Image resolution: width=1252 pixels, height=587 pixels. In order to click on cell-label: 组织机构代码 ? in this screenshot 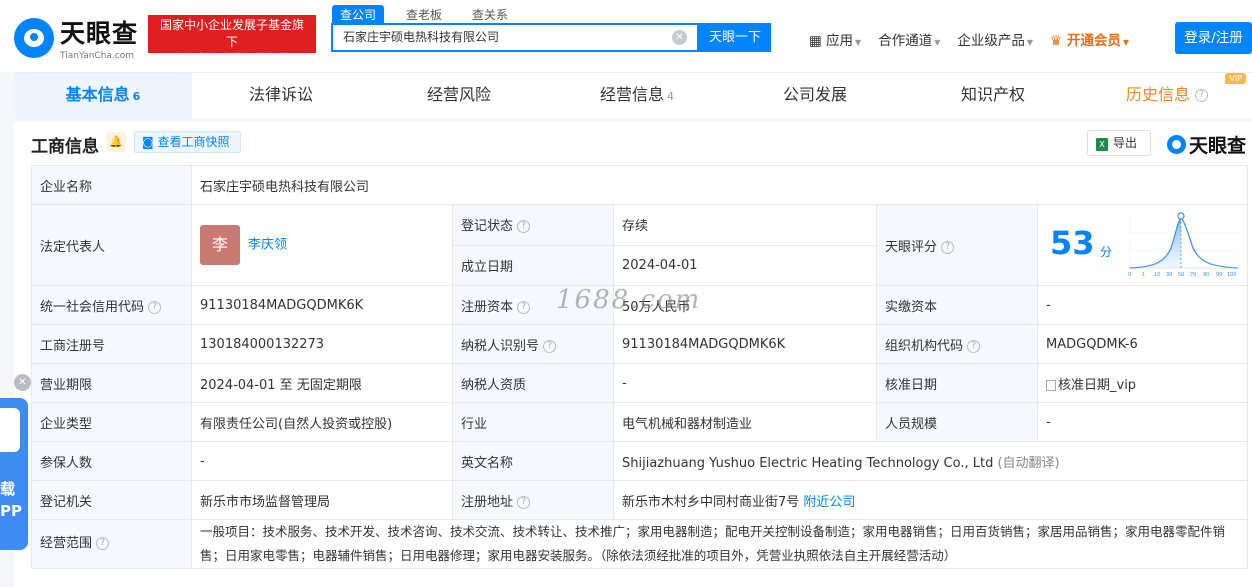, I will do `click(957, 344)`.